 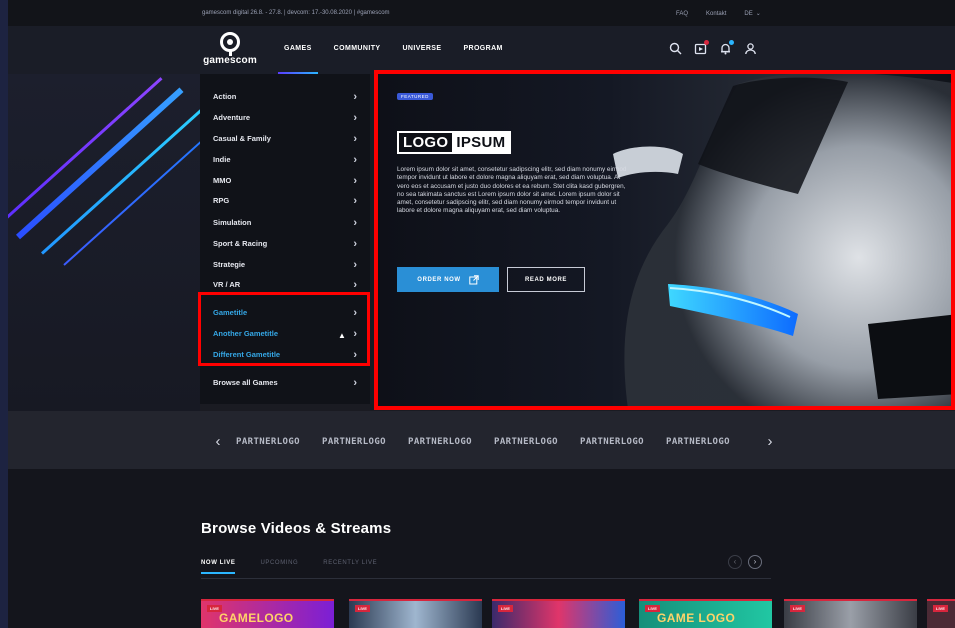 I want to click on faq-link: FAQ, so click(x=682, y=13).